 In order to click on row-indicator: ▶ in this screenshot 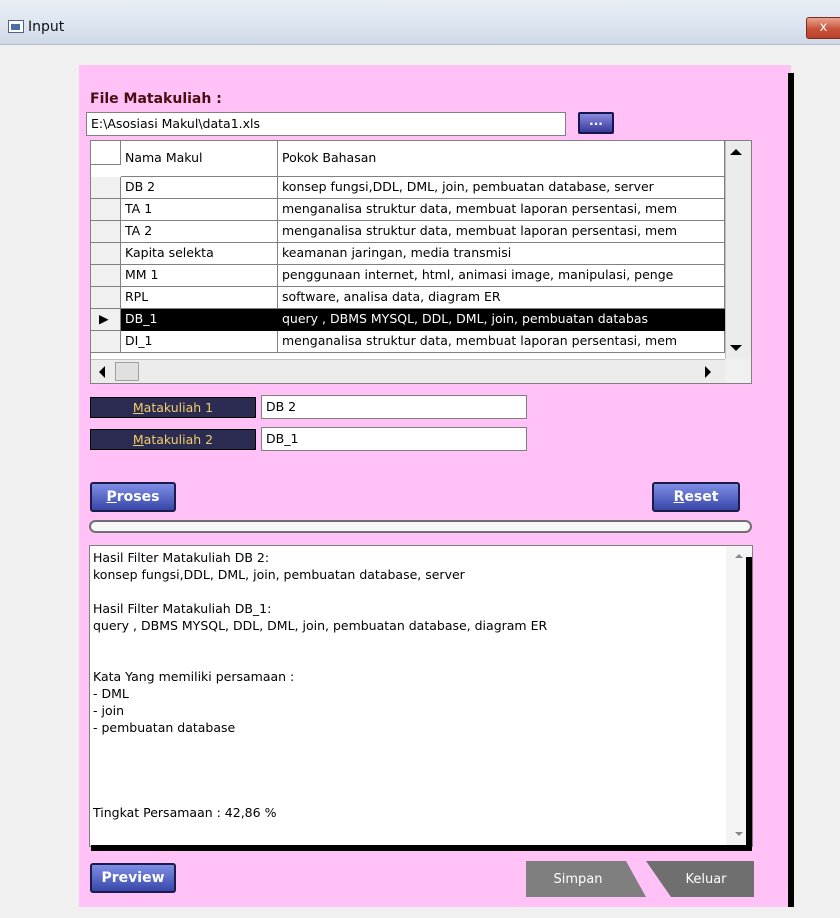, I will do `click(106, 320)`.